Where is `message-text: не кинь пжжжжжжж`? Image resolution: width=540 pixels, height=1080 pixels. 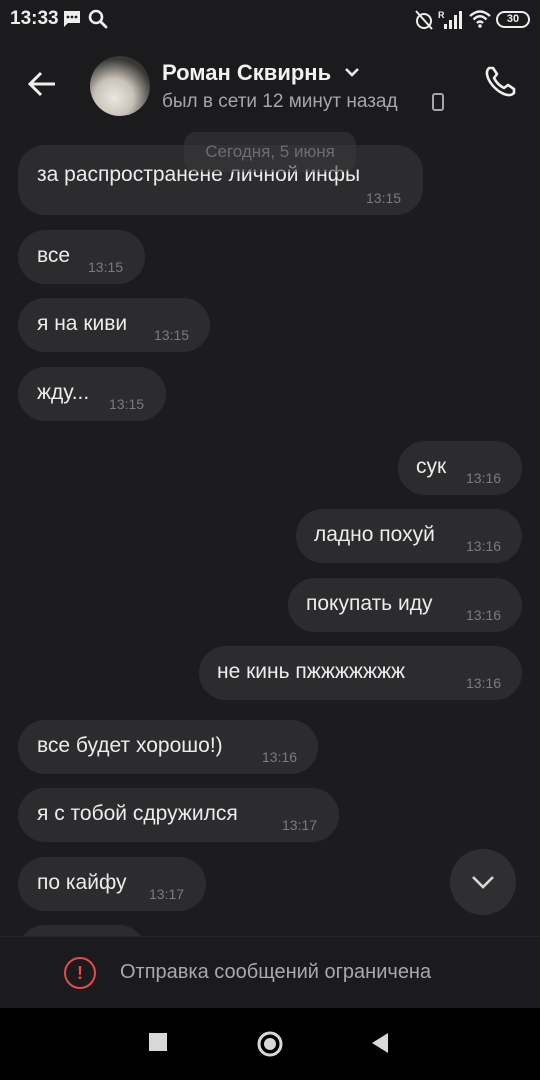 message-text: не кинь пжжжжжжж is located at coordinates (311, 671).